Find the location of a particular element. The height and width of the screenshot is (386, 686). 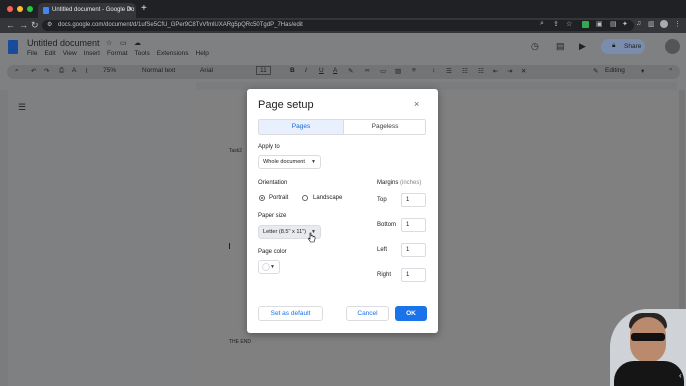

collapse-toolbar-icon: ⌃ is located at coordinates (670, 71).